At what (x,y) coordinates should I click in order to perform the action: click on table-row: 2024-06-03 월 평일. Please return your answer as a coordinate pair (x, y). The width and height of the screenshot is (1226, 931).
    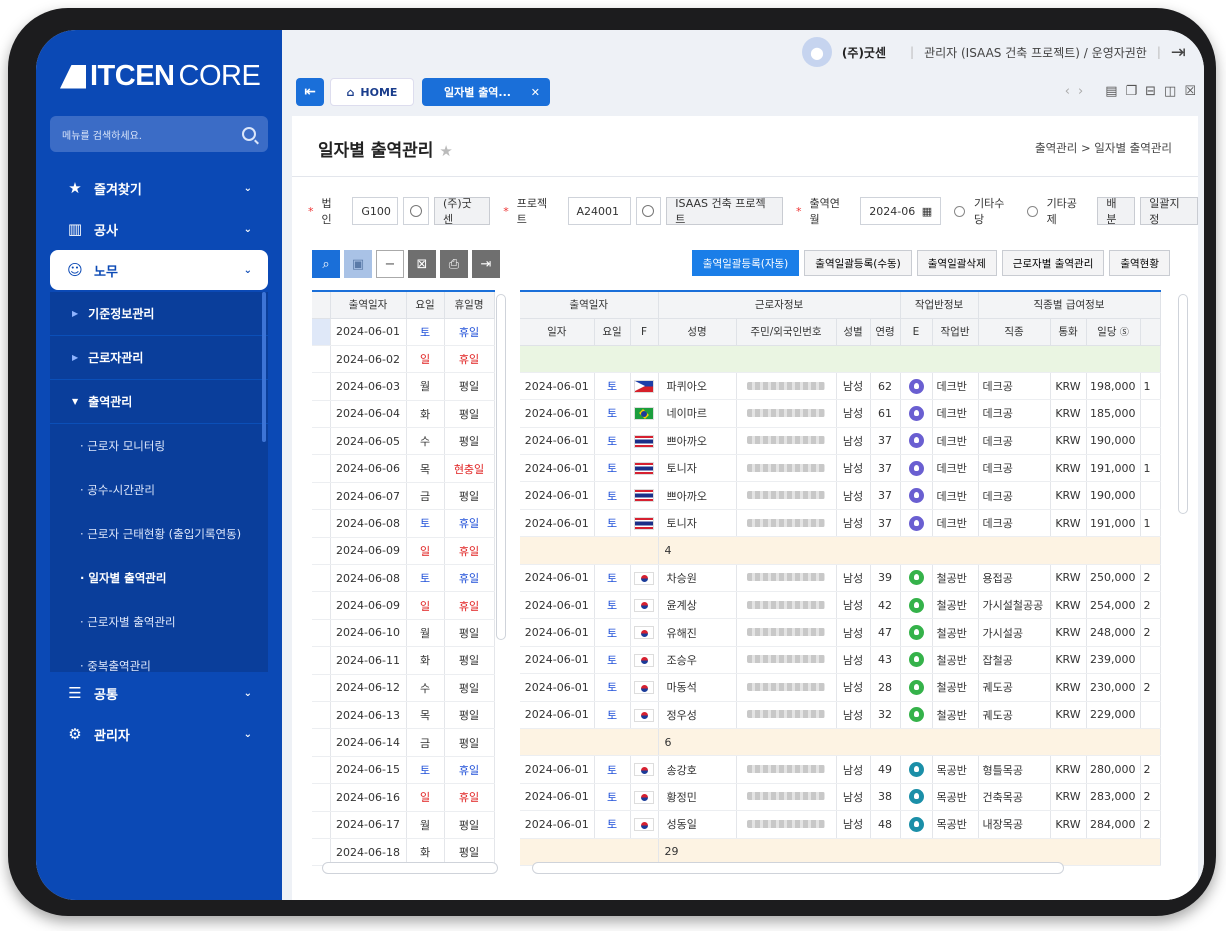
    Looking at the image, I should click on (403, 386).